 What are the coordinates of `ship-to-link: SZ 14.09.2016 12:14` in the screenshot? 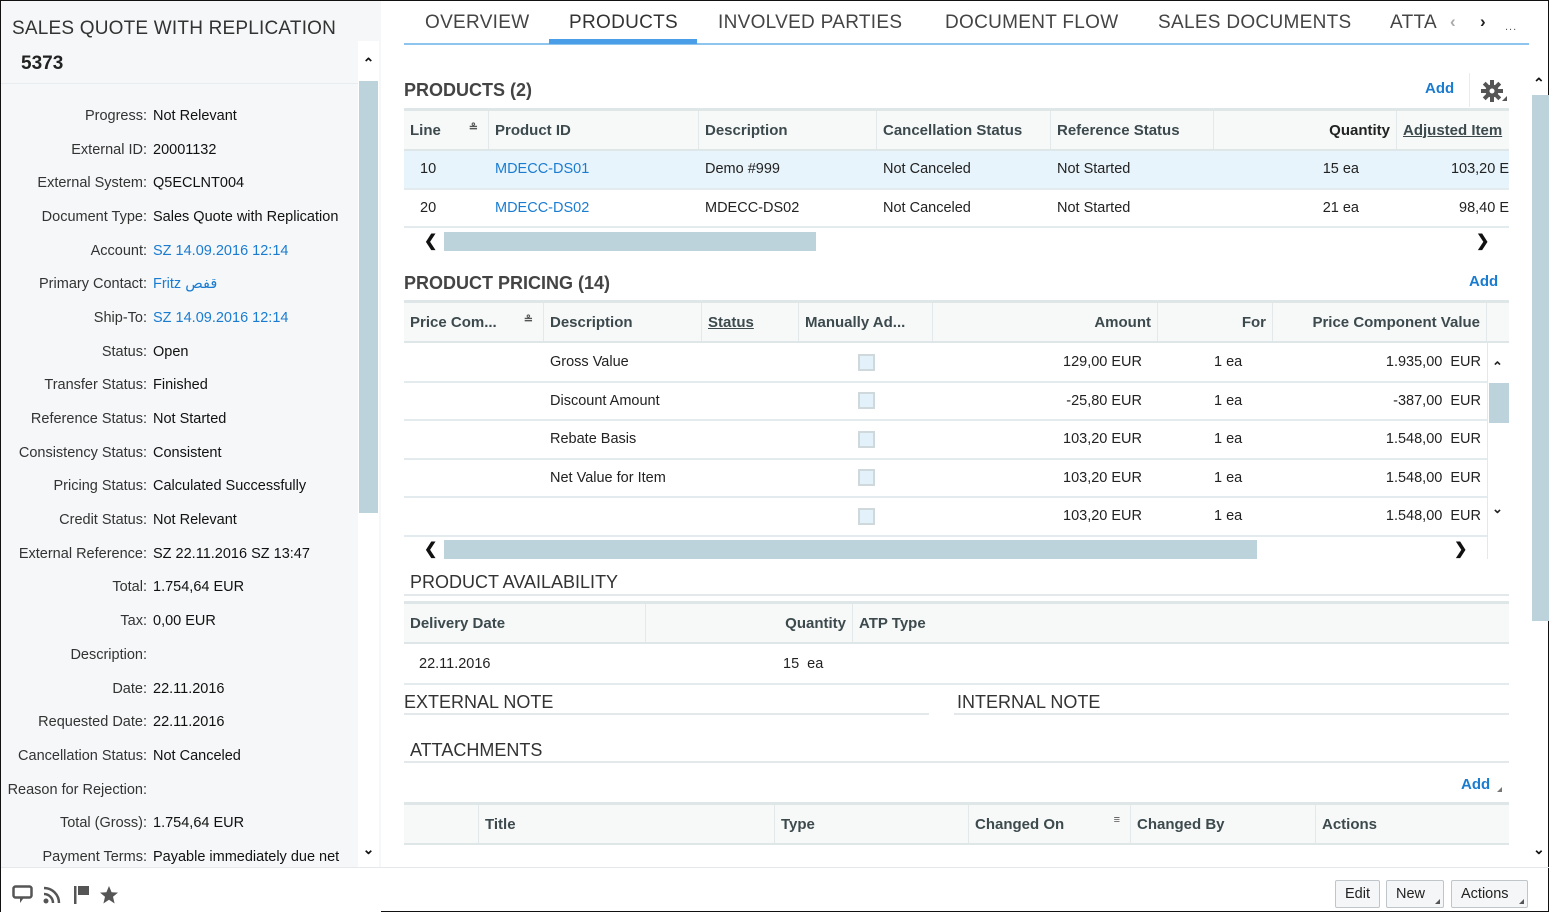 It's located at (220, 318).